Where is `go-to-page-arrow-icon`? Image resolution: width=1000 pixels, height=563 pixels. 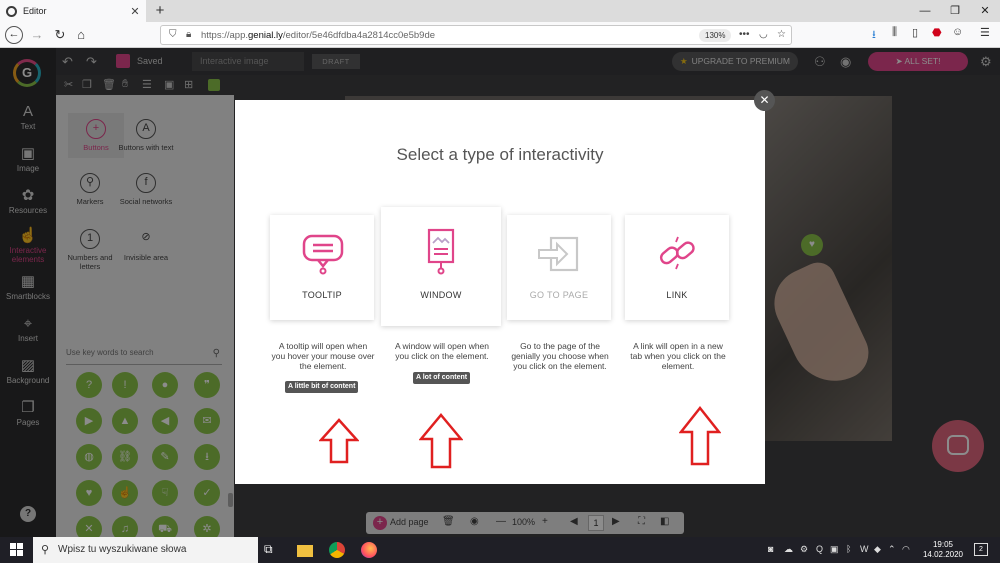 go-to-page-arrow-icon is located at coordinates (558, 254).